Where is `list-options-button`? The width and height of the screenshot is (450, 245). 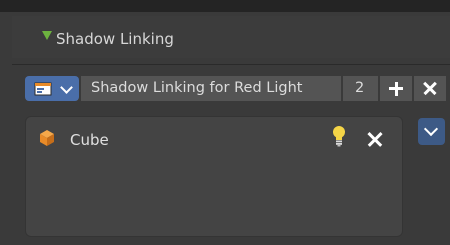
list-options-button is located at coordinates (431, 131).